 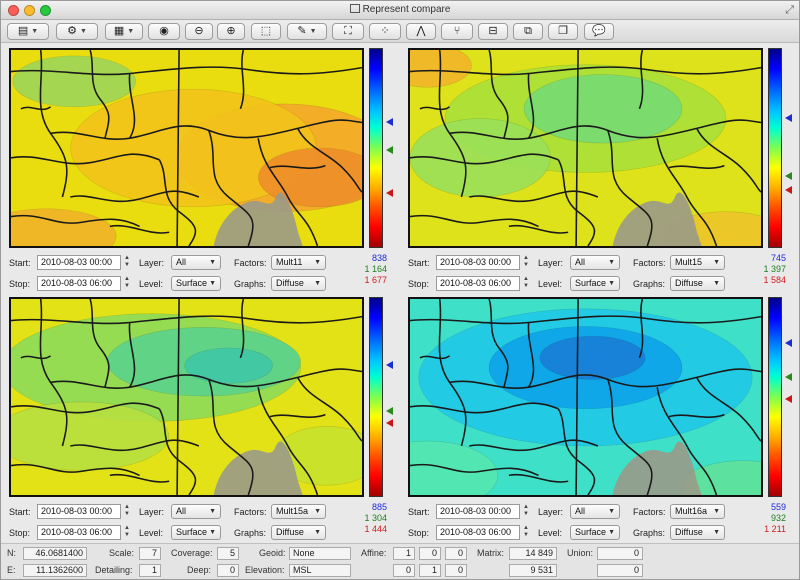 I want to click on union-label: Union:, so click(x=580, y=553).